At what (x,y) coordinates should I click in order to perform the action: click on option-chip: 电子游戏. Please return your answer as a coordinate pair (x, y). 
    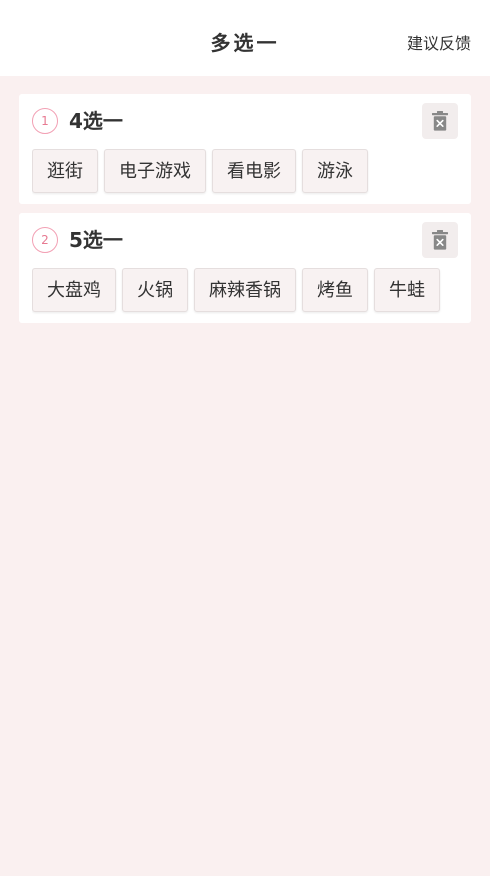
    Looking at the image, I should click on (155, 171).